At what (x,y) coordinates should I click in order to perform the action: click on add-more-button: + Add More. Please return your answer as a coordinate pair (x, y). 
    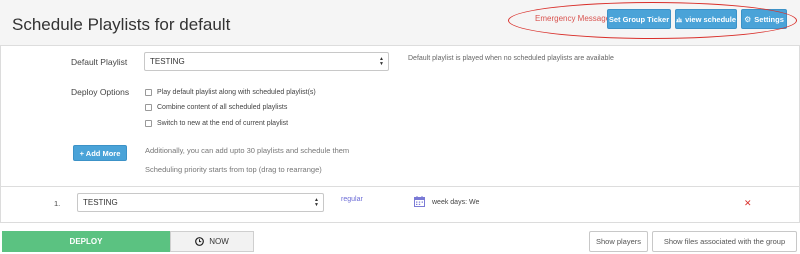
    Looking at the image, I should click on (100, 153).